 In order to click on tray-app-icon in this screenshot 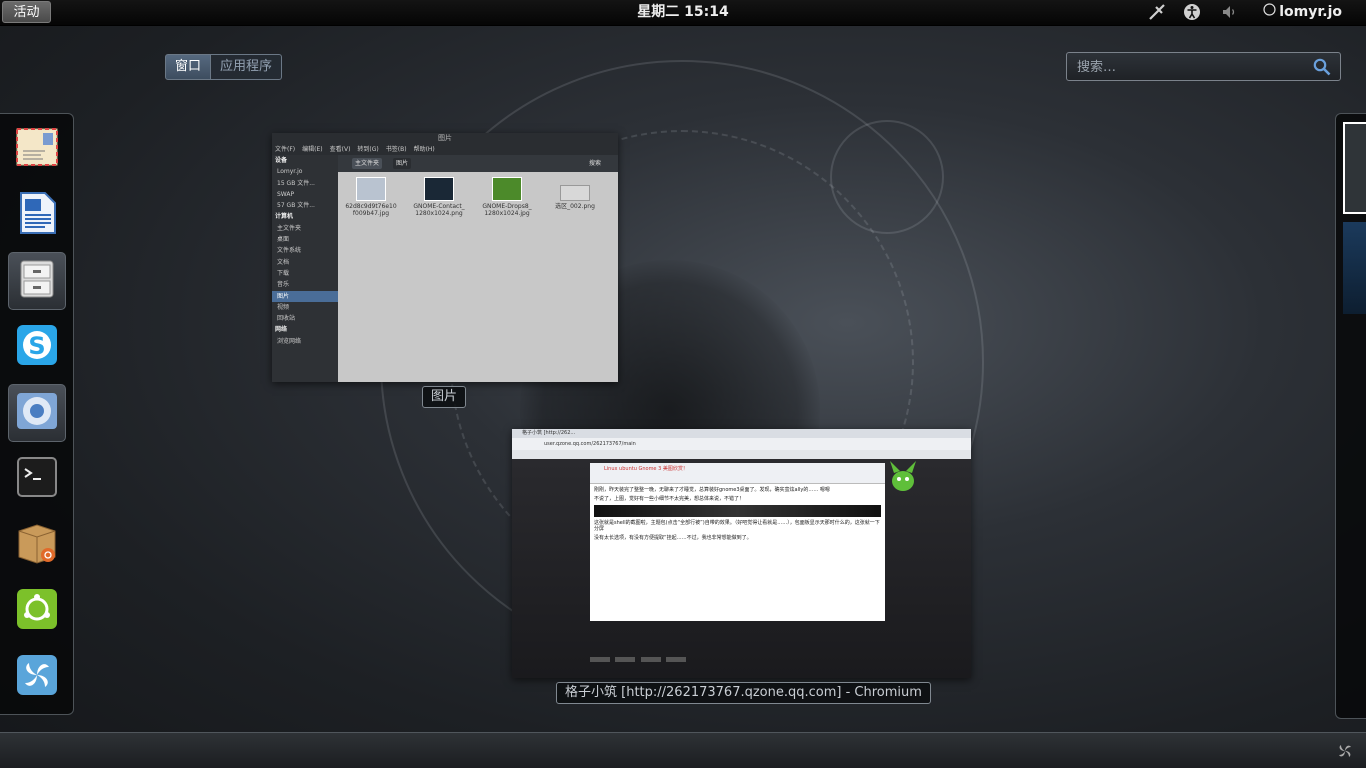, I will do `click(1345, 753)`.